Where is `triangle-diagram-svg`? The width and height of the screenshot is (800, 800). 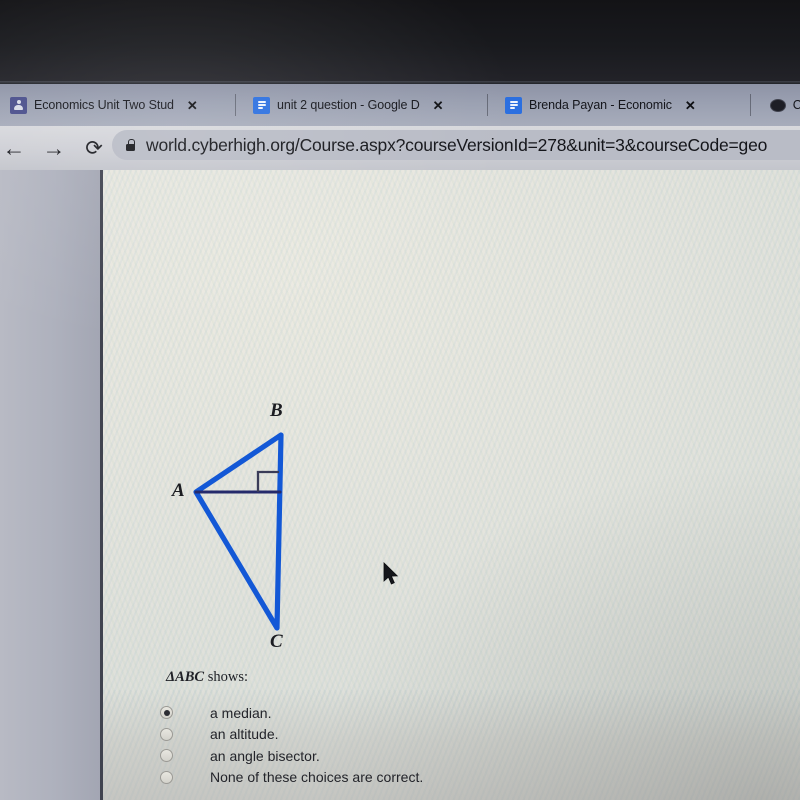
triangle-diagram-svg is located at coordinates (238, 531).